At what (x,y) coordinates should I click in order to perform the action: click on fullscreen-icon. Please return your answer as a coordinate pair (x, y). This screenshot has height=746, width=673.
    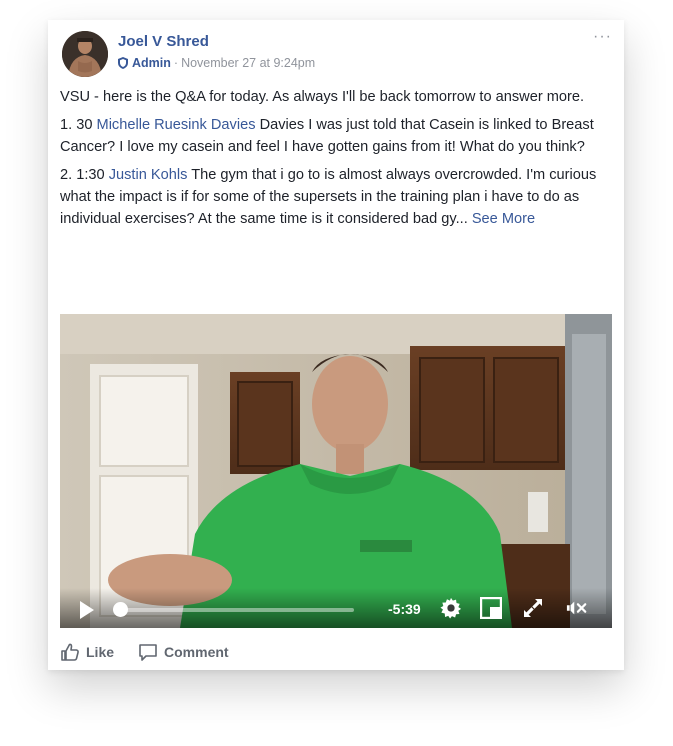
    Looking at the image, I should click on (533, 608).